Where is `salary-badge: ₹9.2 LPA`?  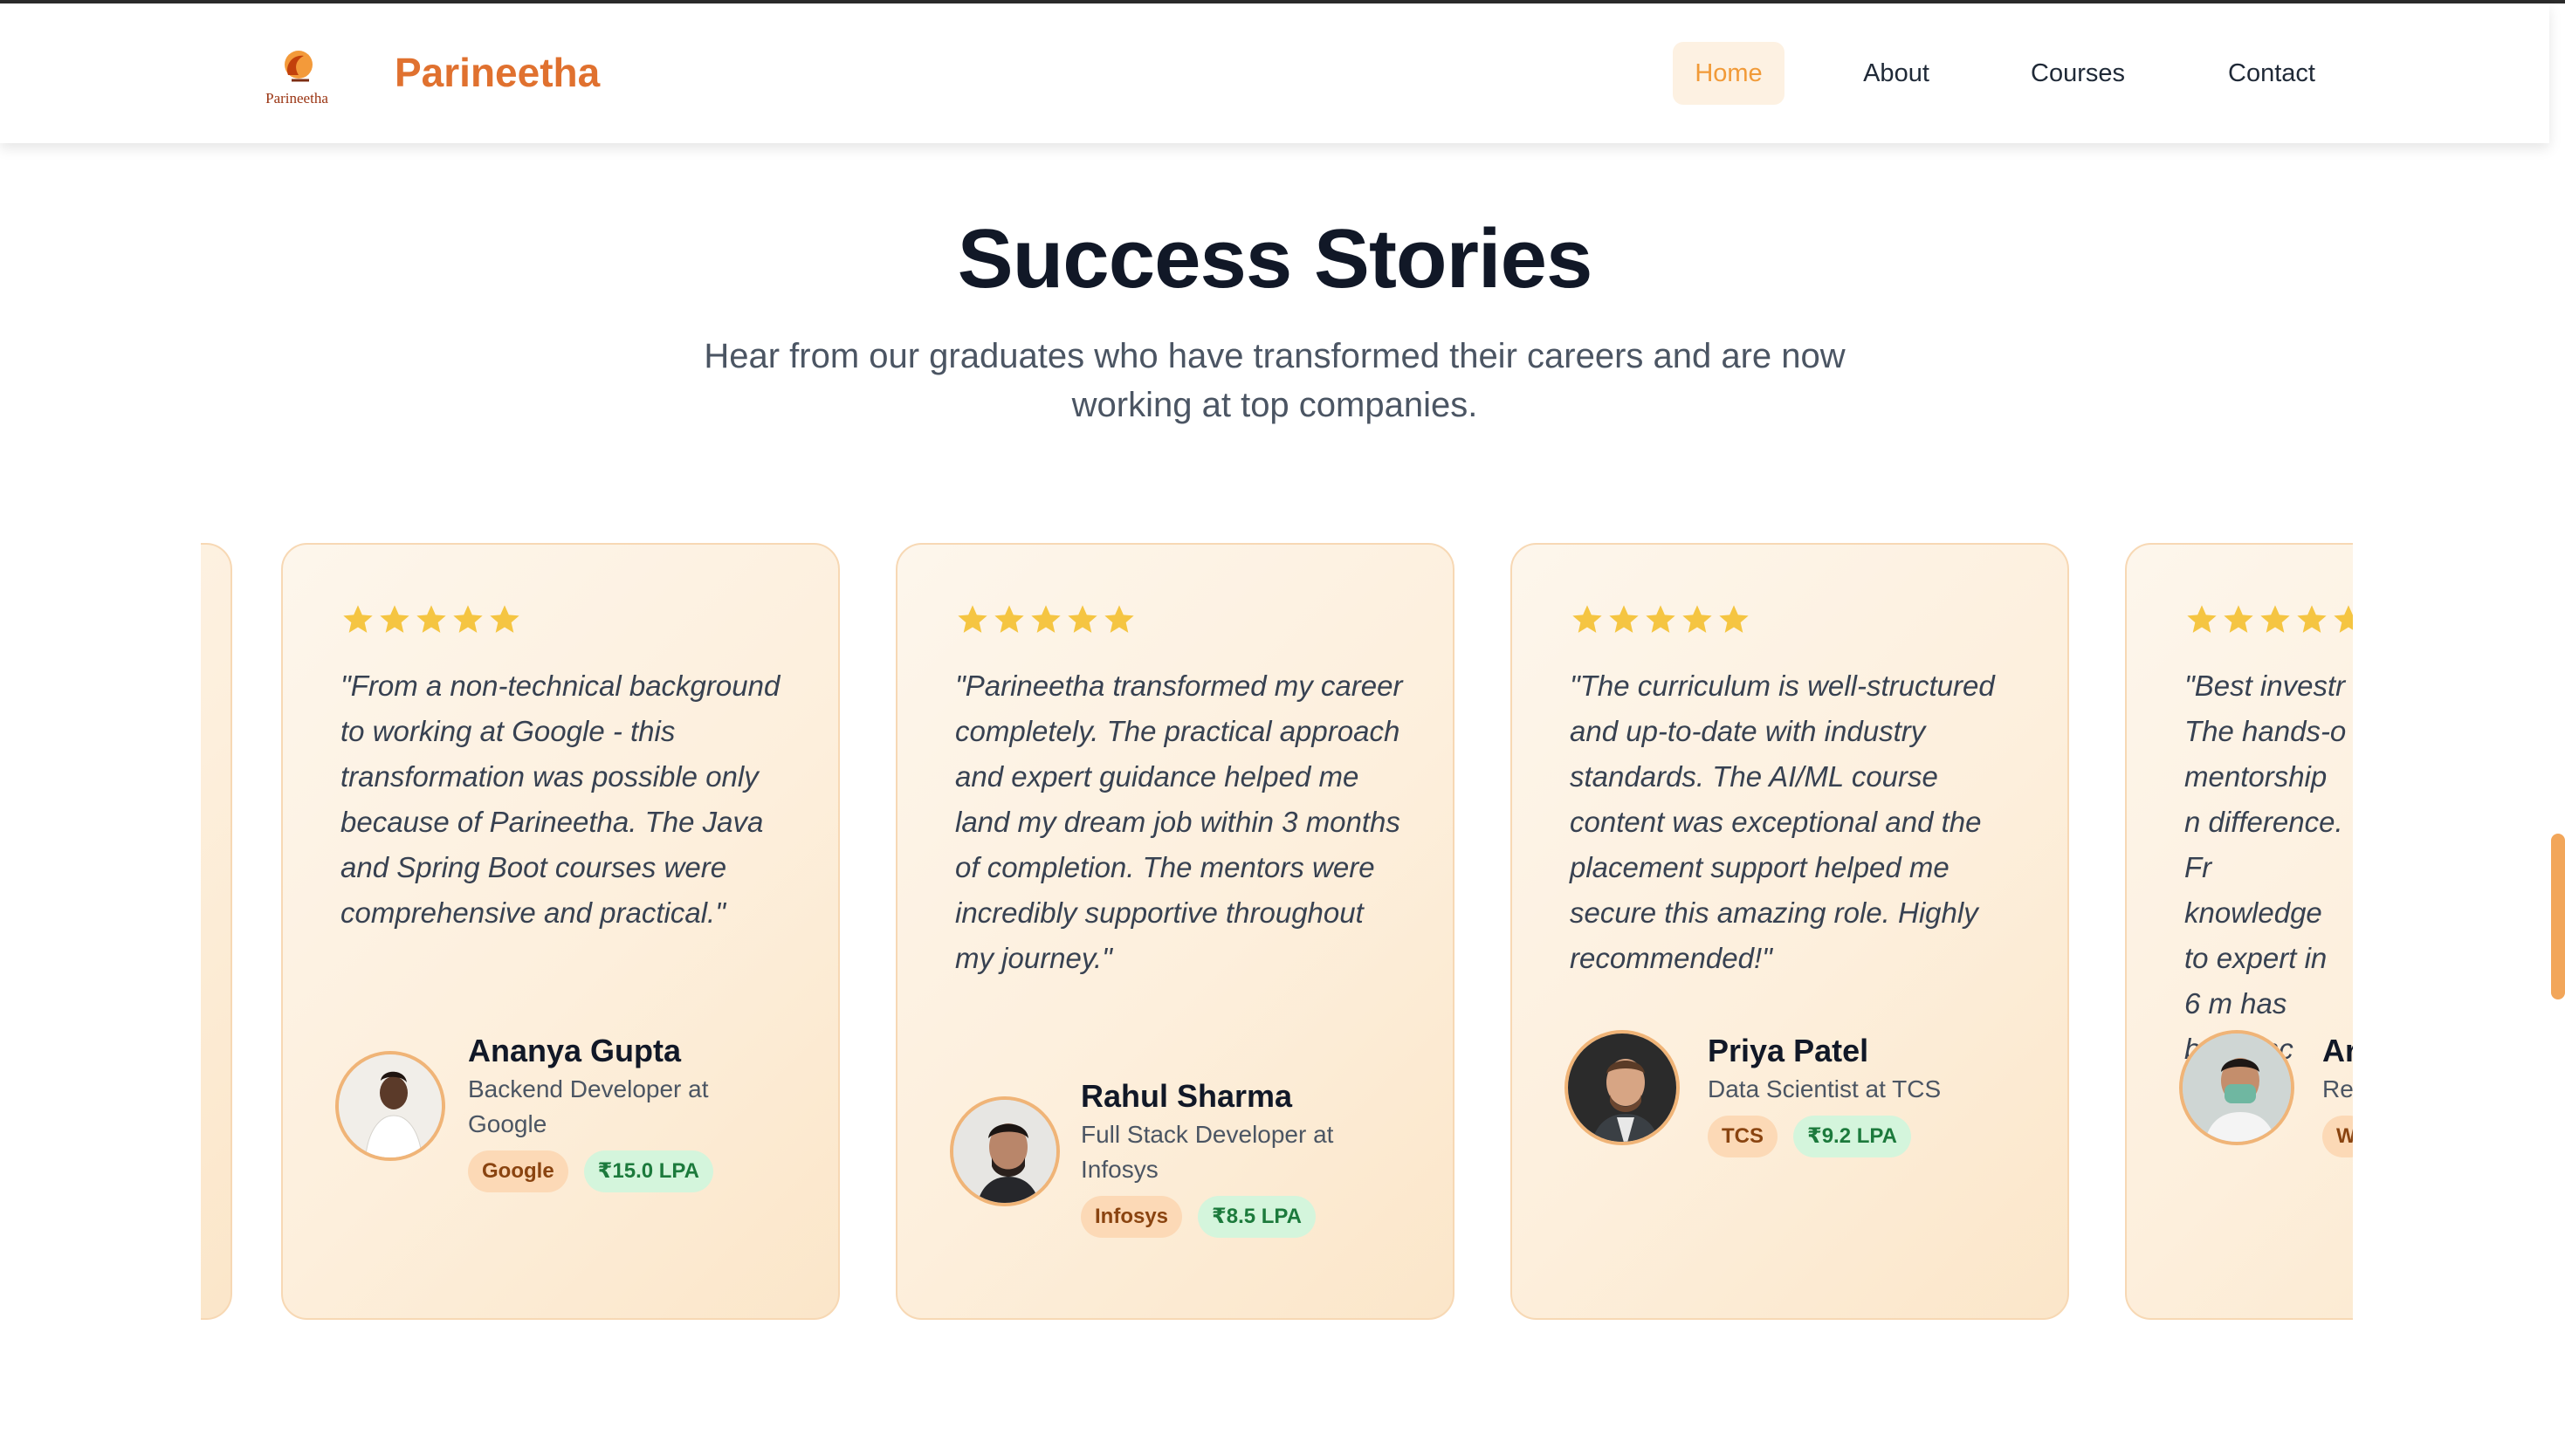
salary-badge: ₹9.2 LPA is located at coordinates (1852, 1136).